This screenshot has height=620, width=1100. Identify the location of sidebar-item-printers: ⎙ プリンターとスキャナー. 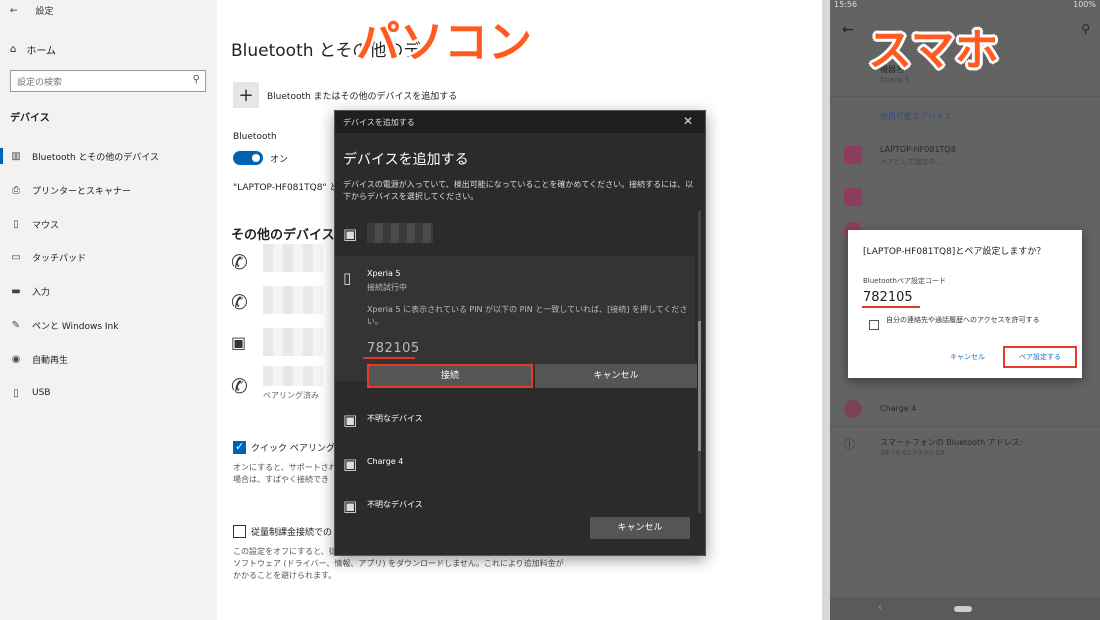
(108, 190).